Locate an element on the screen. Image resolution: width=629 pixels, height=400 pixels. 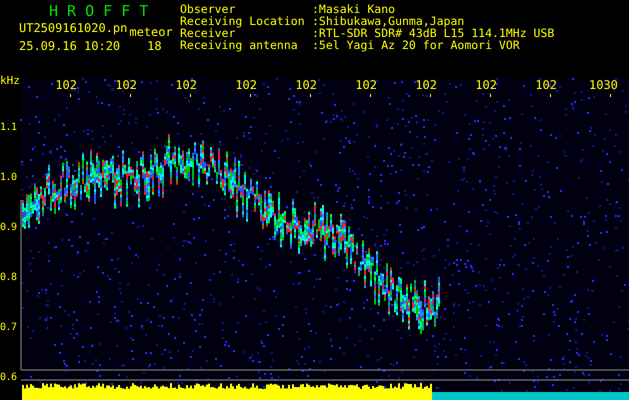
axis-label: 0.7 is located at coordinates (8, 327).